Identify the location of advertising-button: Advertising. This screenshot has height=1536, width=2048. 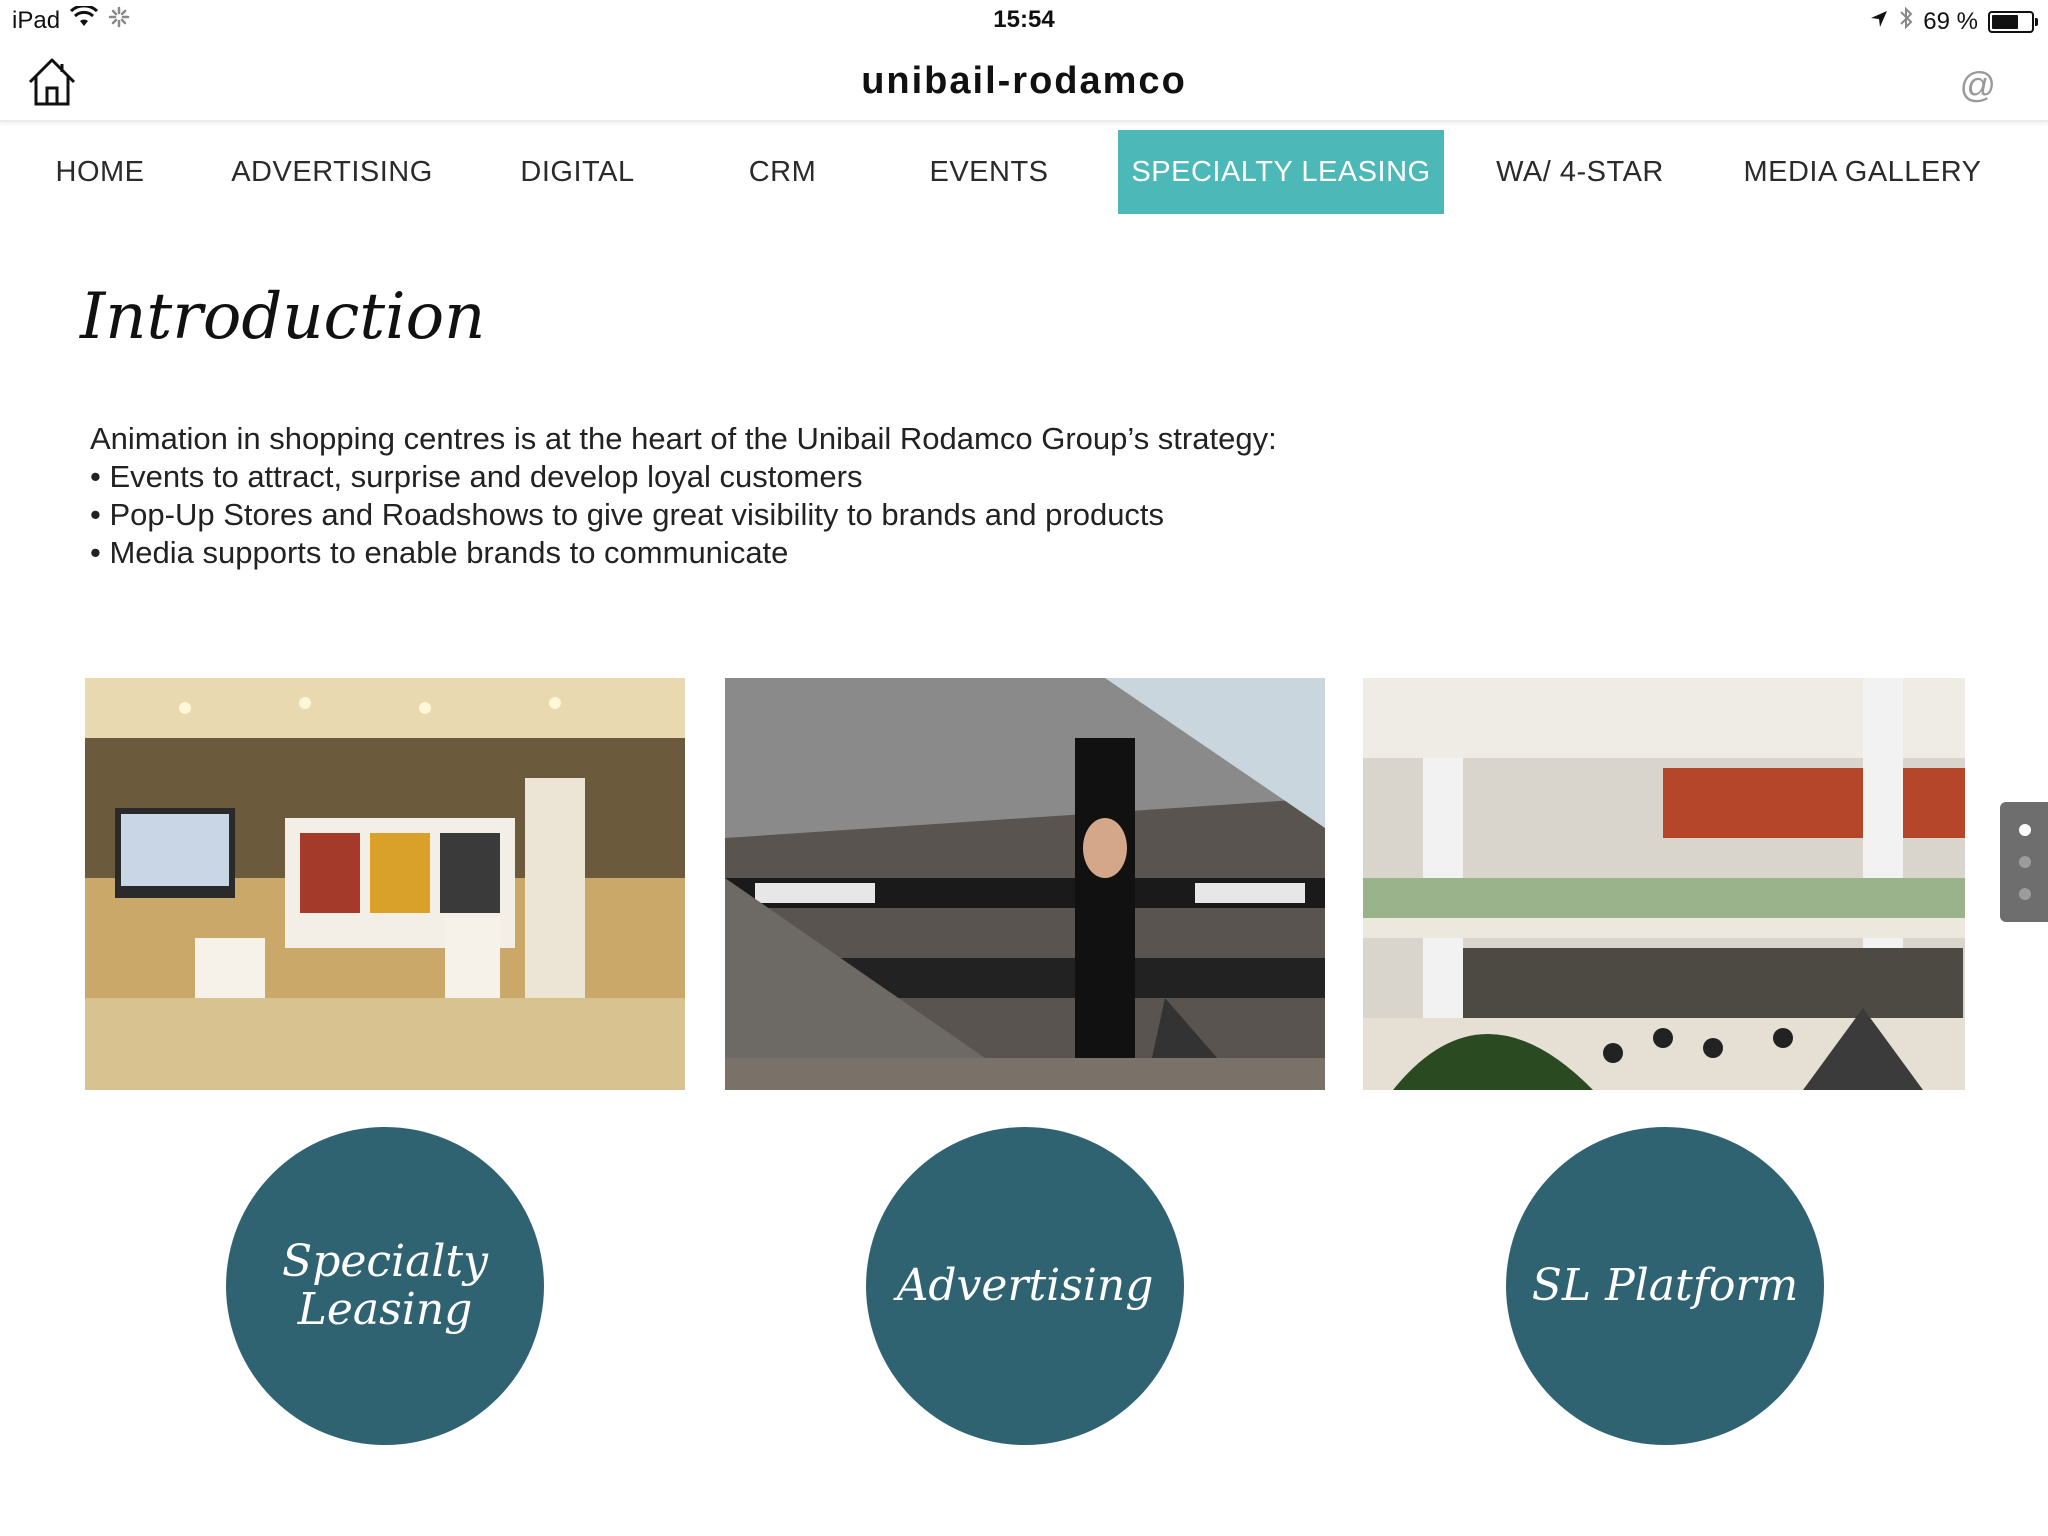
(1025, 1286).